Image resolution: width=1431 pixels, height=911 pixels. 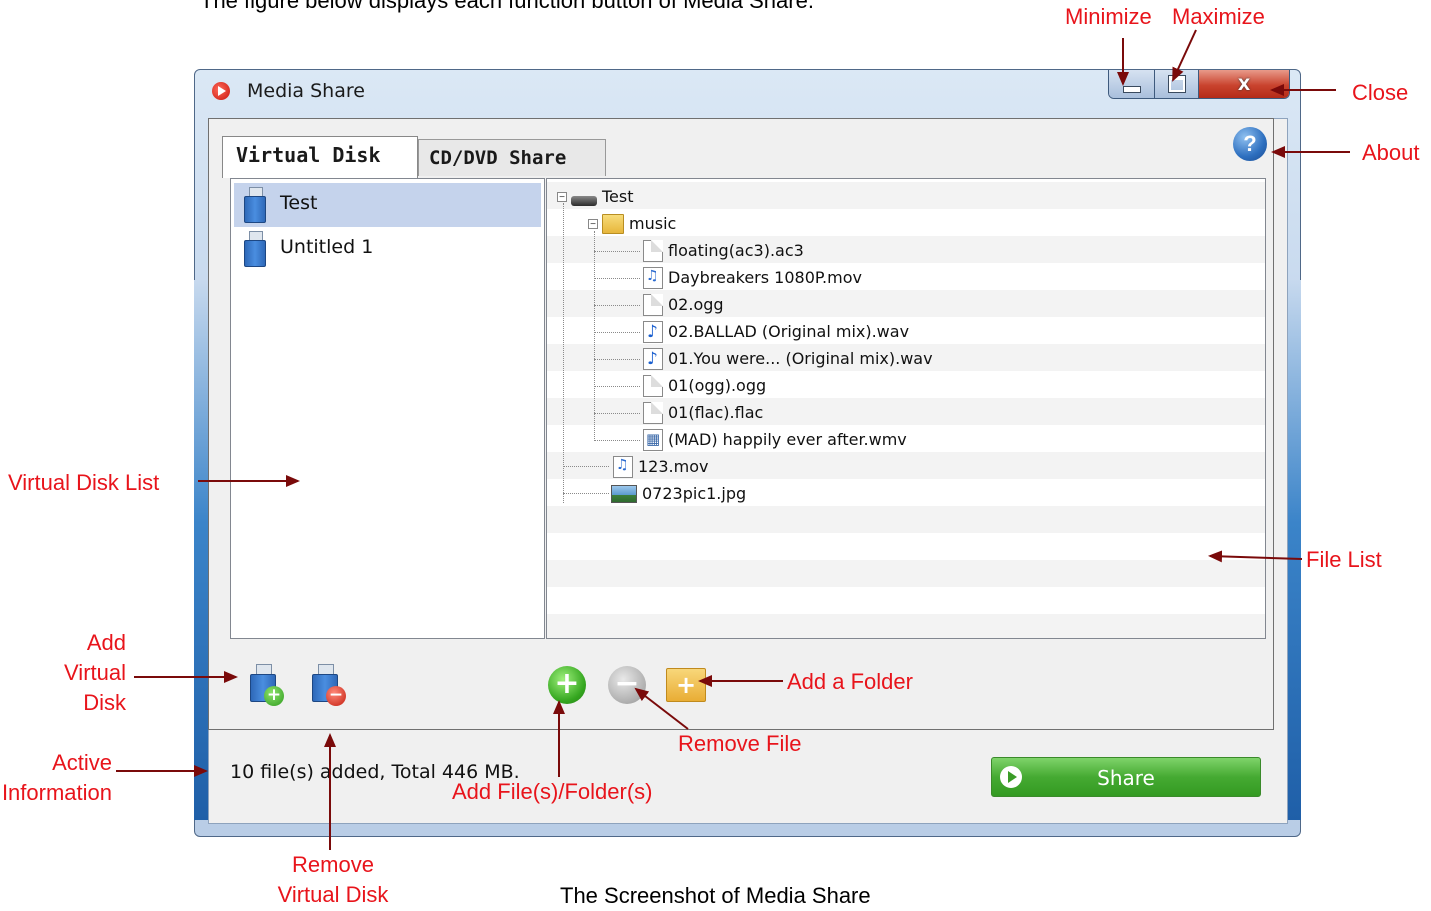 What do you see at coordinates (274, 696) in the screenshot?
I see `plus-icon: +` at bounding box center [274, 696].